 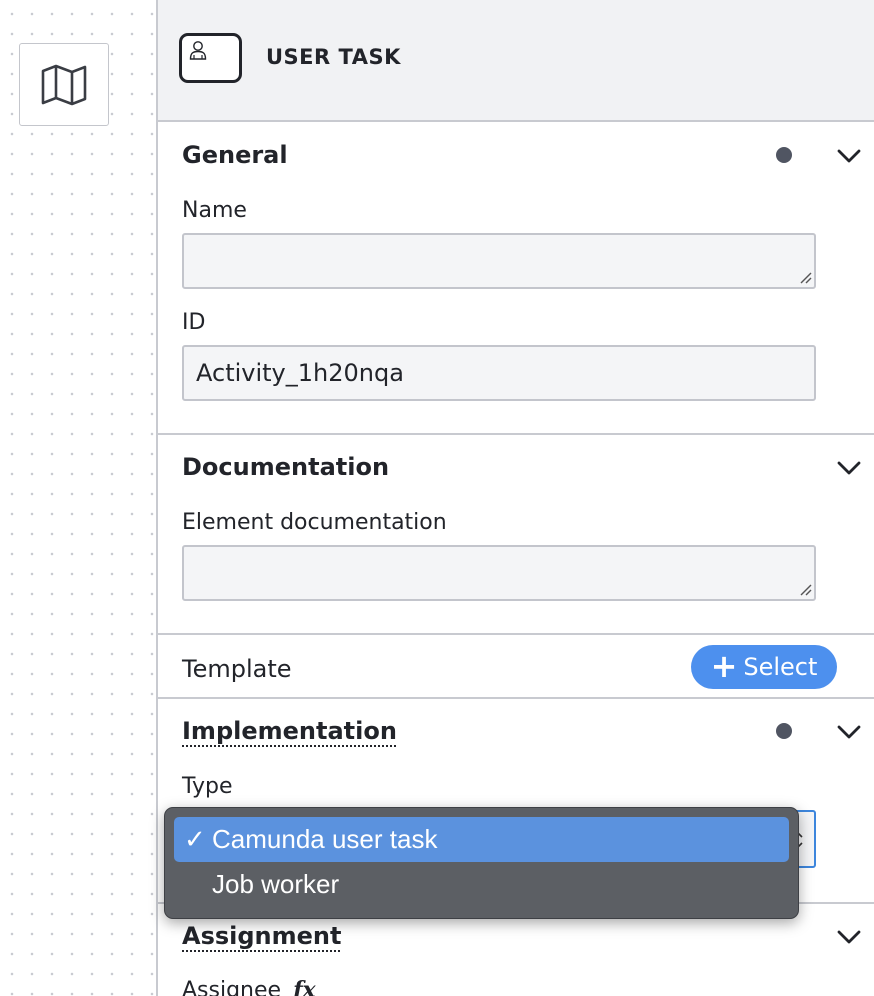 I want to click on group-title-documentation: Documentation, so click(x=285, y=467).